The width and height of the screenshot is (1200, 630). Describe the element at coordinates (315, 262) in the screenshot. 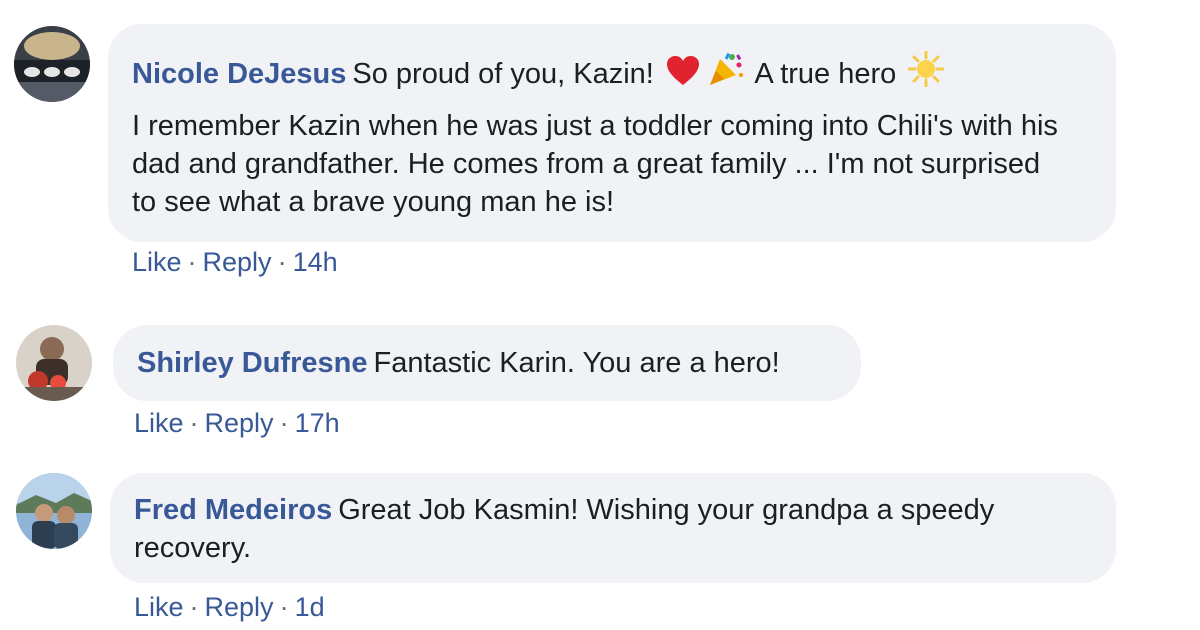

I see `comment-timestamp: 14h` at that location.